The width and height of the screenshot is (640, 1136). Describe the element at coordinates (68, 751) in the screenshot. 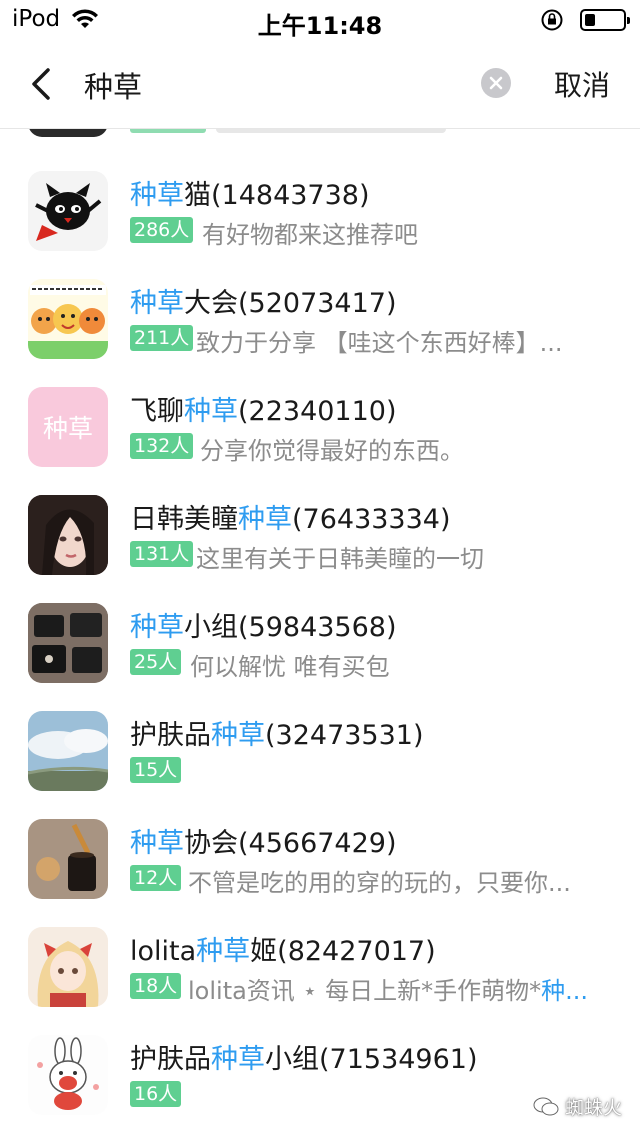

I see `sky-clouds-avatar` at that location.